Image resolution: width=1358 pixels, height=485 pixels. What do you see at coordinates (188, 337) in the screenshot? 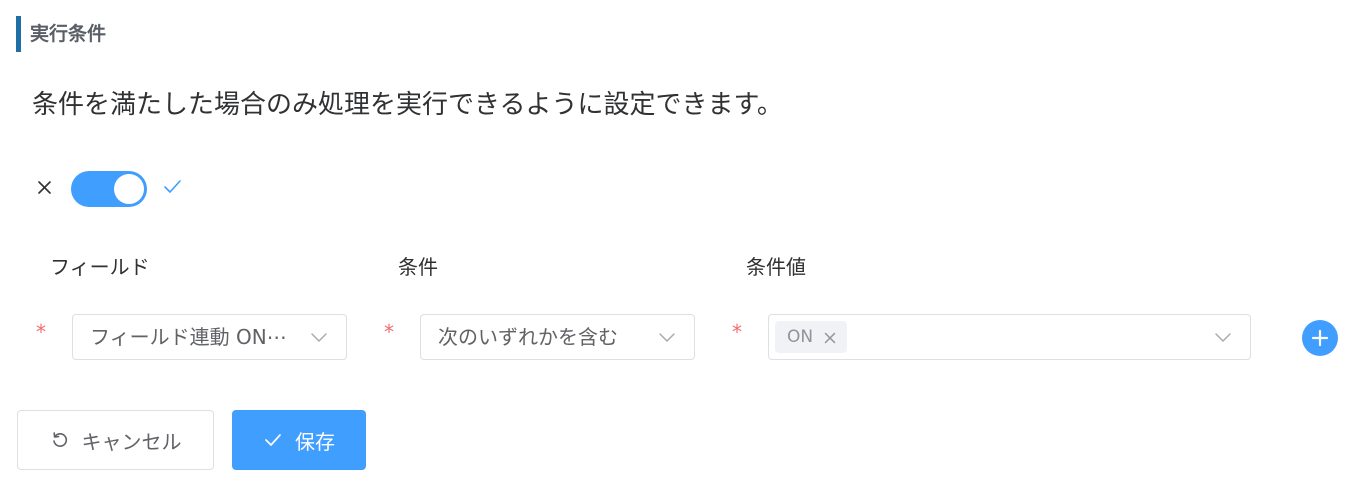
I see `field-select-value: フィールド連動 ON⋯` at bounding box center [188, 337].